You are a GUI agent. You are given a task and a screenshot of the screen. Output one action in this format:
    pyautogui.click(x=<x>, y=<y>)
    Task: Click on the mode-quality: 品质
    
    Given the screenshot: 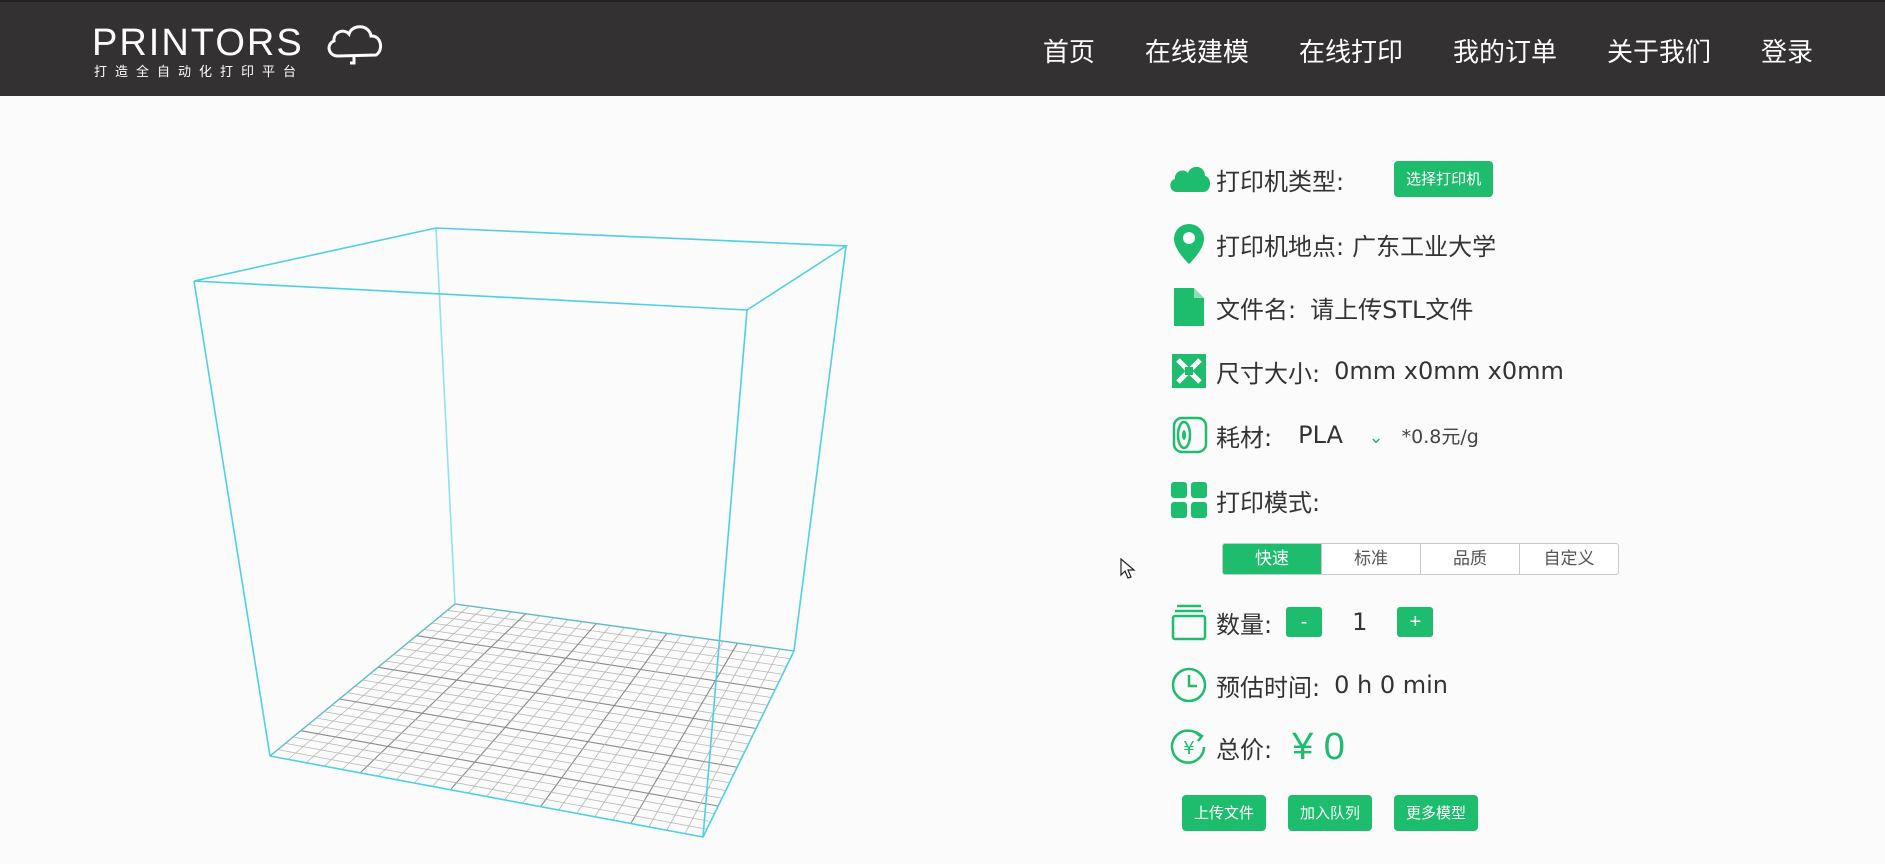 What is the action you would take?
    pyautogui.click(x=1470, y=559)
    